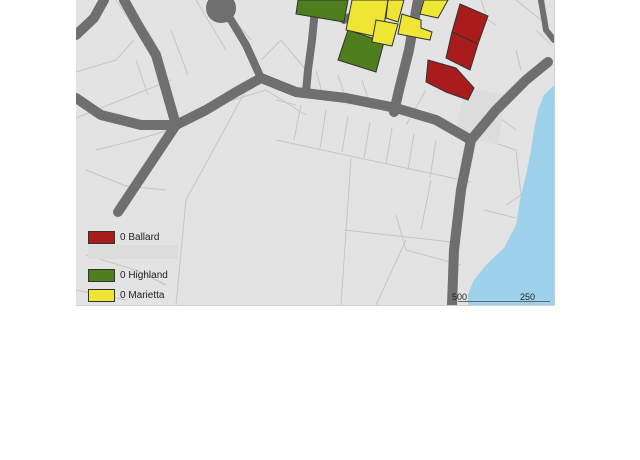 The image size is (640, 460). What do you see at coordinates (101, 237) in the screenshot?
I see `legend-swatch-ballard` at bounding box center [101, 237].